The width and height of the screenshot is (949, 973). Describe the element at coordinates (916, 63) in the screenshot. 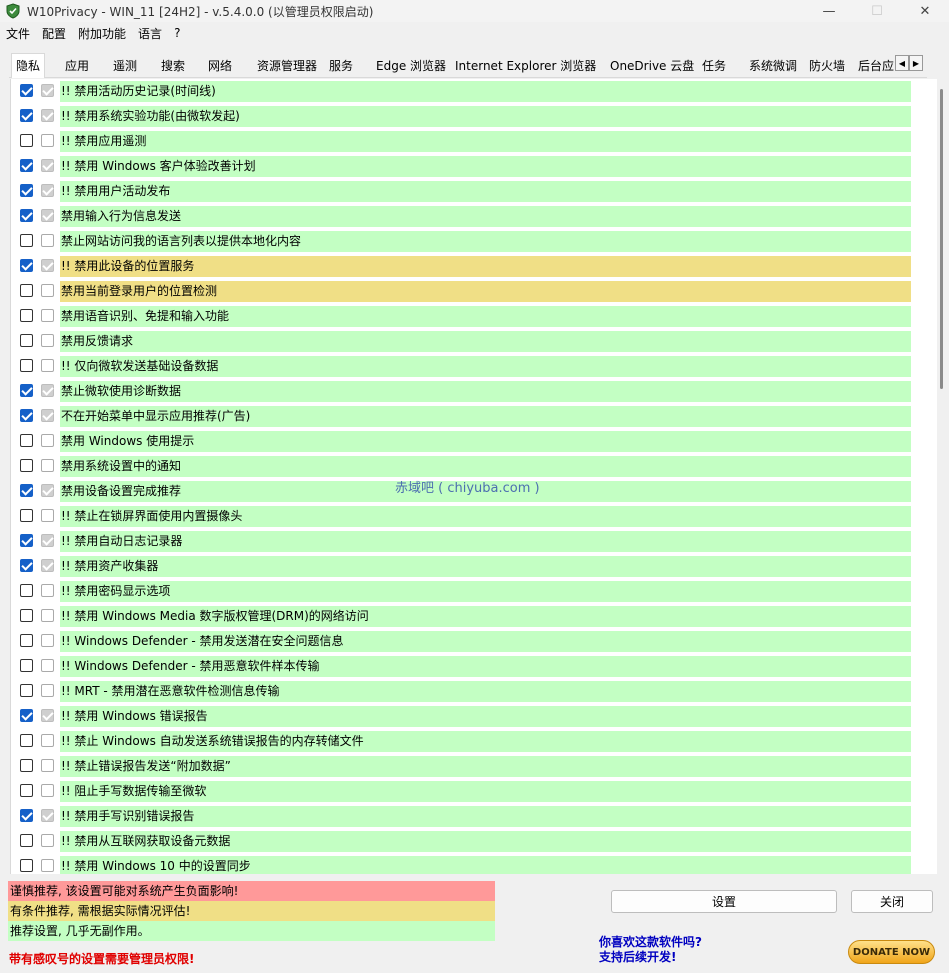

I see `tab-scroll-right-icon: ▶` at that location.